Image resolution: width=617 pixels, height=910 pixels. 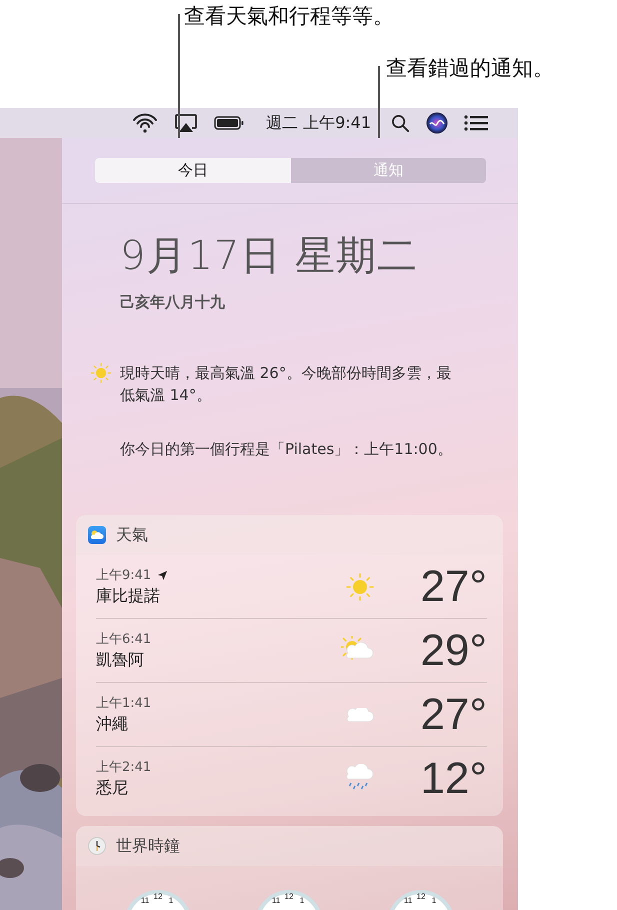 I want to click on clock-app-icon, so click(x=97, y=846).